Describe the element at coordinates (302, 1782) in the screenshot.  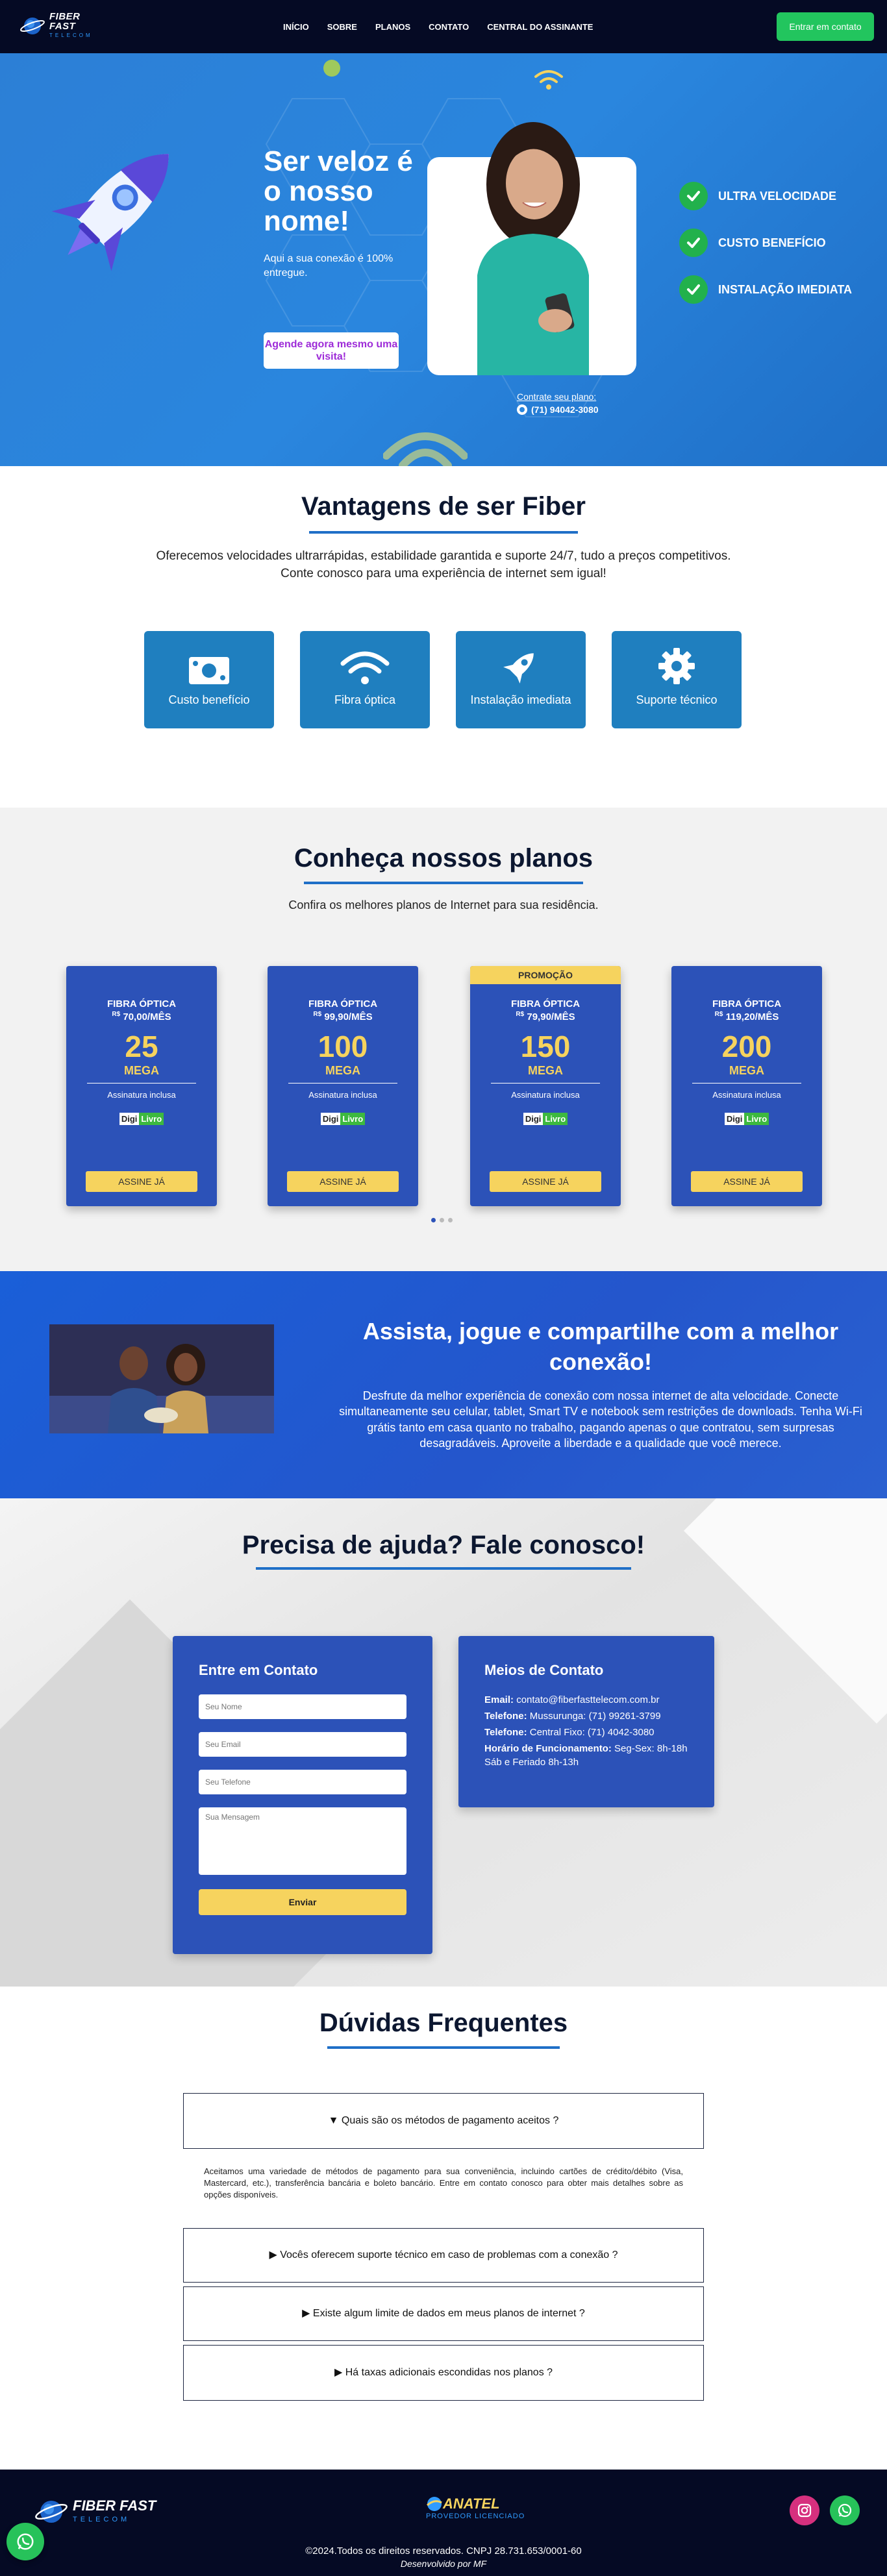
I see `phone-input` at that location.